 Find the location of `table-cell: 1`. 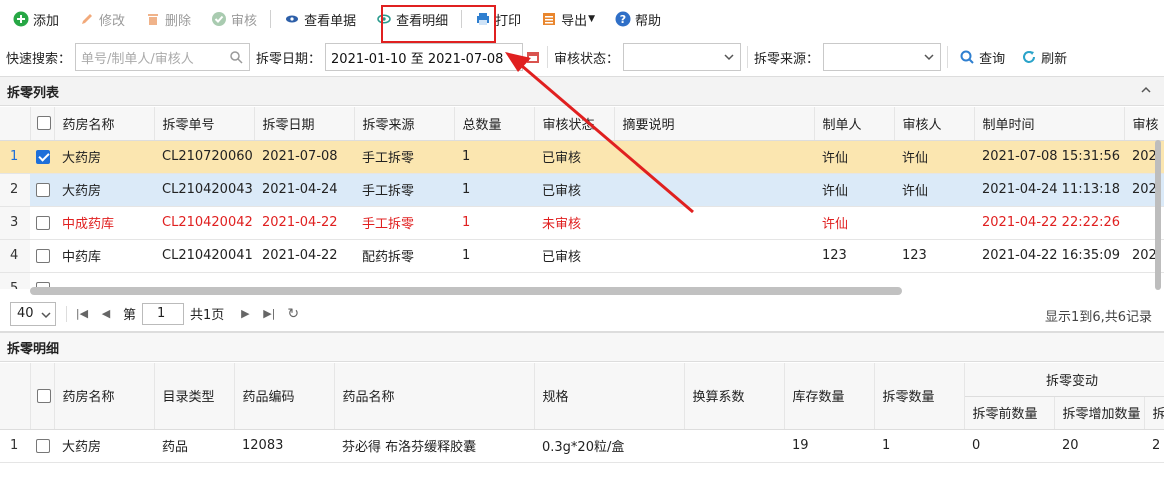

table-cell: 1 is located at coordinates (494, 256).